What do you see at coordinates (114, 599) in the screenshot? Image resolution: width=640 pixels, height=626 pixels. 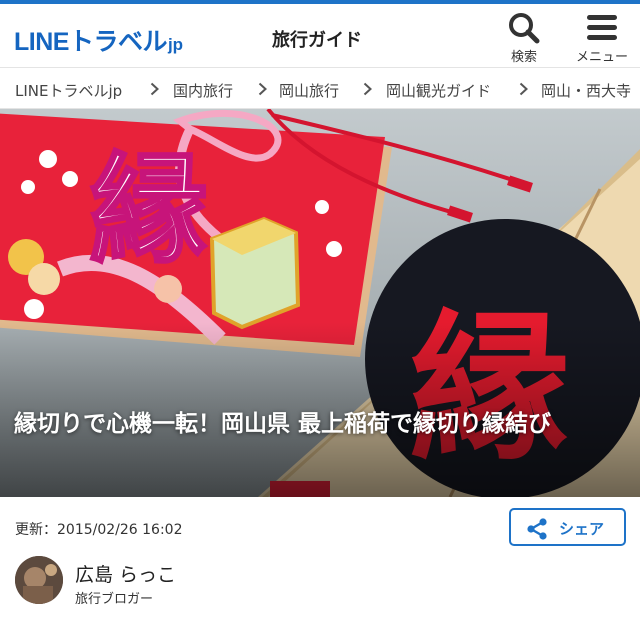 I see `author-role: 旅行ブロガー` at bounding box center [114, 599].